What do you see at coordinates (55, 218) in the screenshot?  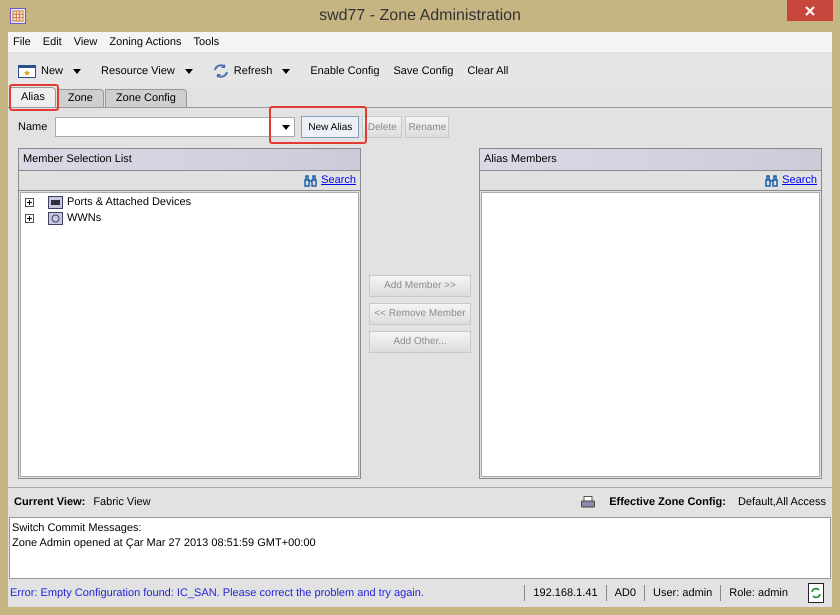 I see `globe-folder-icon` at bounding box center [55, 218].